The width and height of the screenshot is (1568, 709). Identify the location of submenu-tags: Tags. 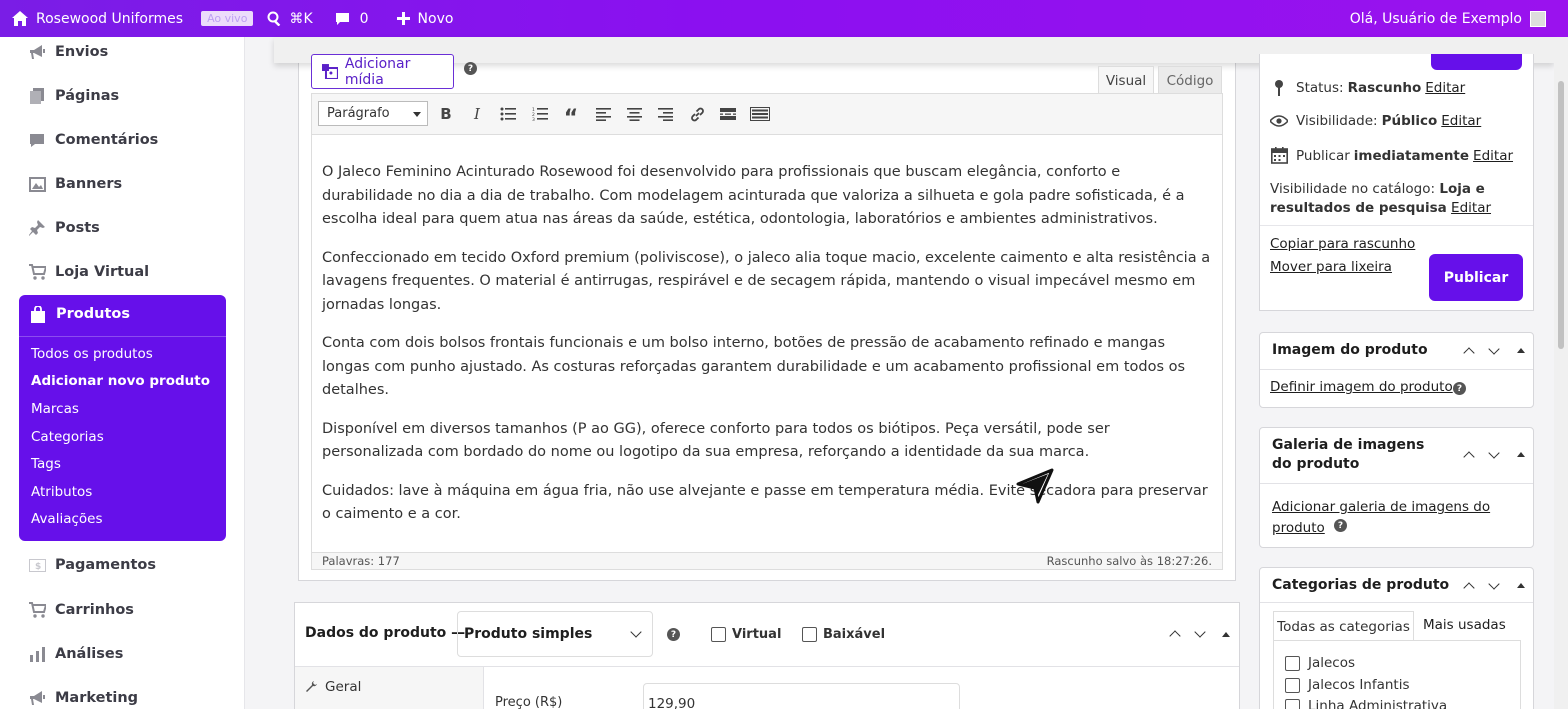
(46, 464).